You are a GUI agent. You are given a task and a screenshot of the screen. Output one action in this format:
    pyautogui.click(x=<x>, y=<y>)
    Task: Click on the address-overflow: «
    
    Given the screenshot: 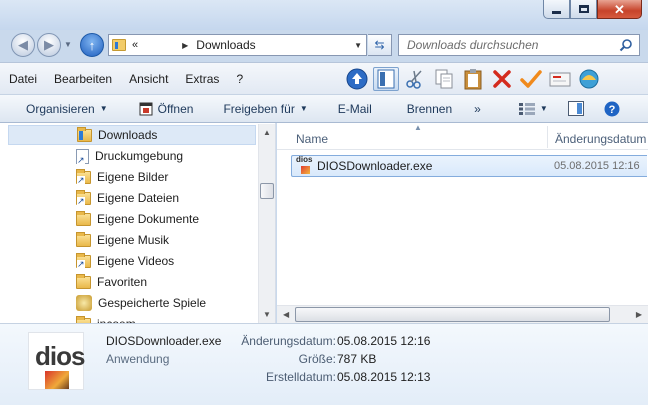 What is the action you would take?
    pyautogui.click(x=135, y=45)
    